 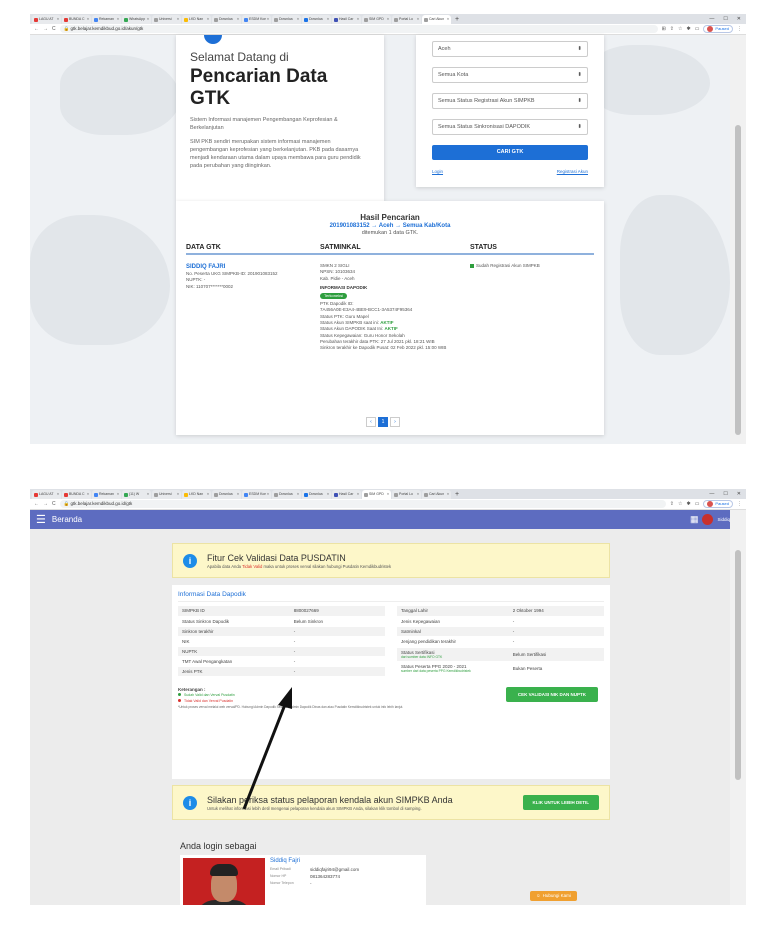 What do you see at coordinates (560, 802) in the screenshot?
I see `more-detail-button: KLIK UNTUK LEBIH DETIL` at bounding box center [560, 802].